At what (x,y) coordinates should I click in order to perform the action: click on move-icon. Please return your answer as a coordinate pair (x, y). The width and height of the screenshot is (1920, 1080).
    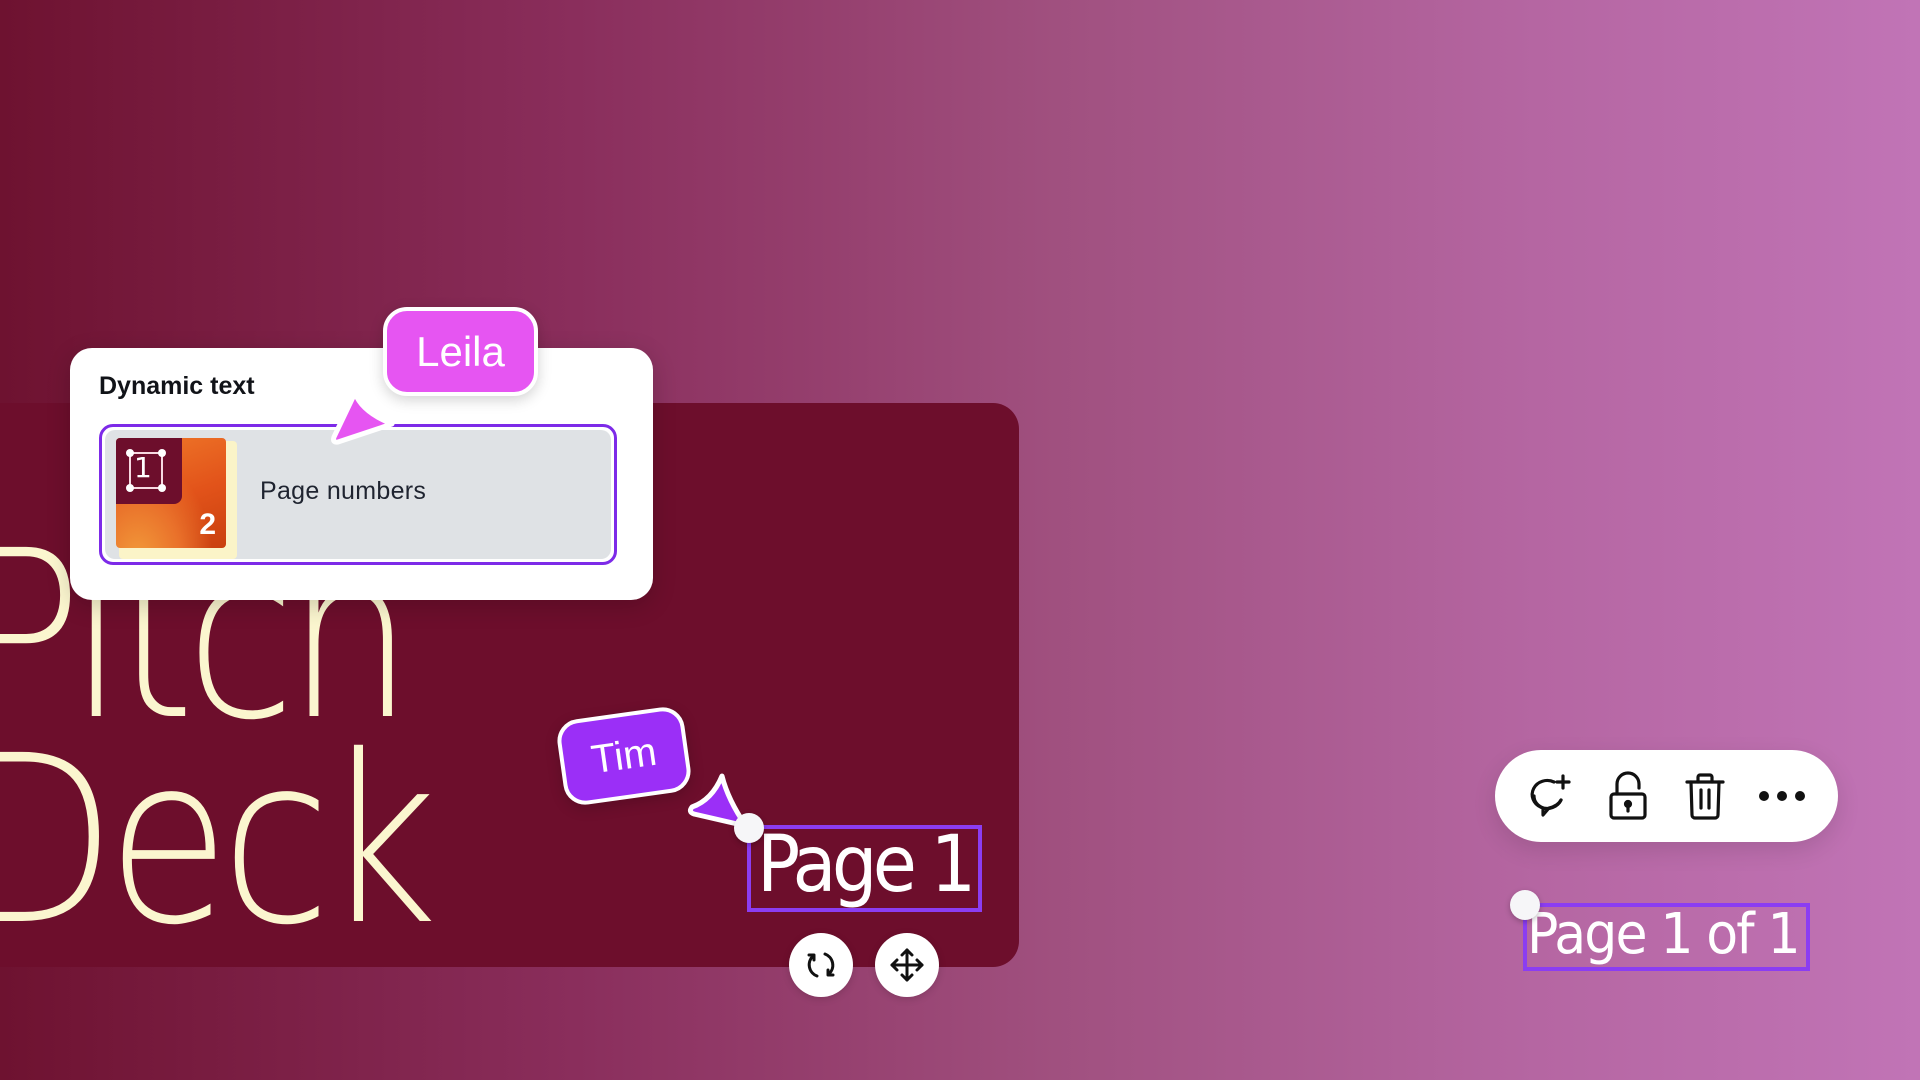
    Looking at the image, I should click on (907, 965).